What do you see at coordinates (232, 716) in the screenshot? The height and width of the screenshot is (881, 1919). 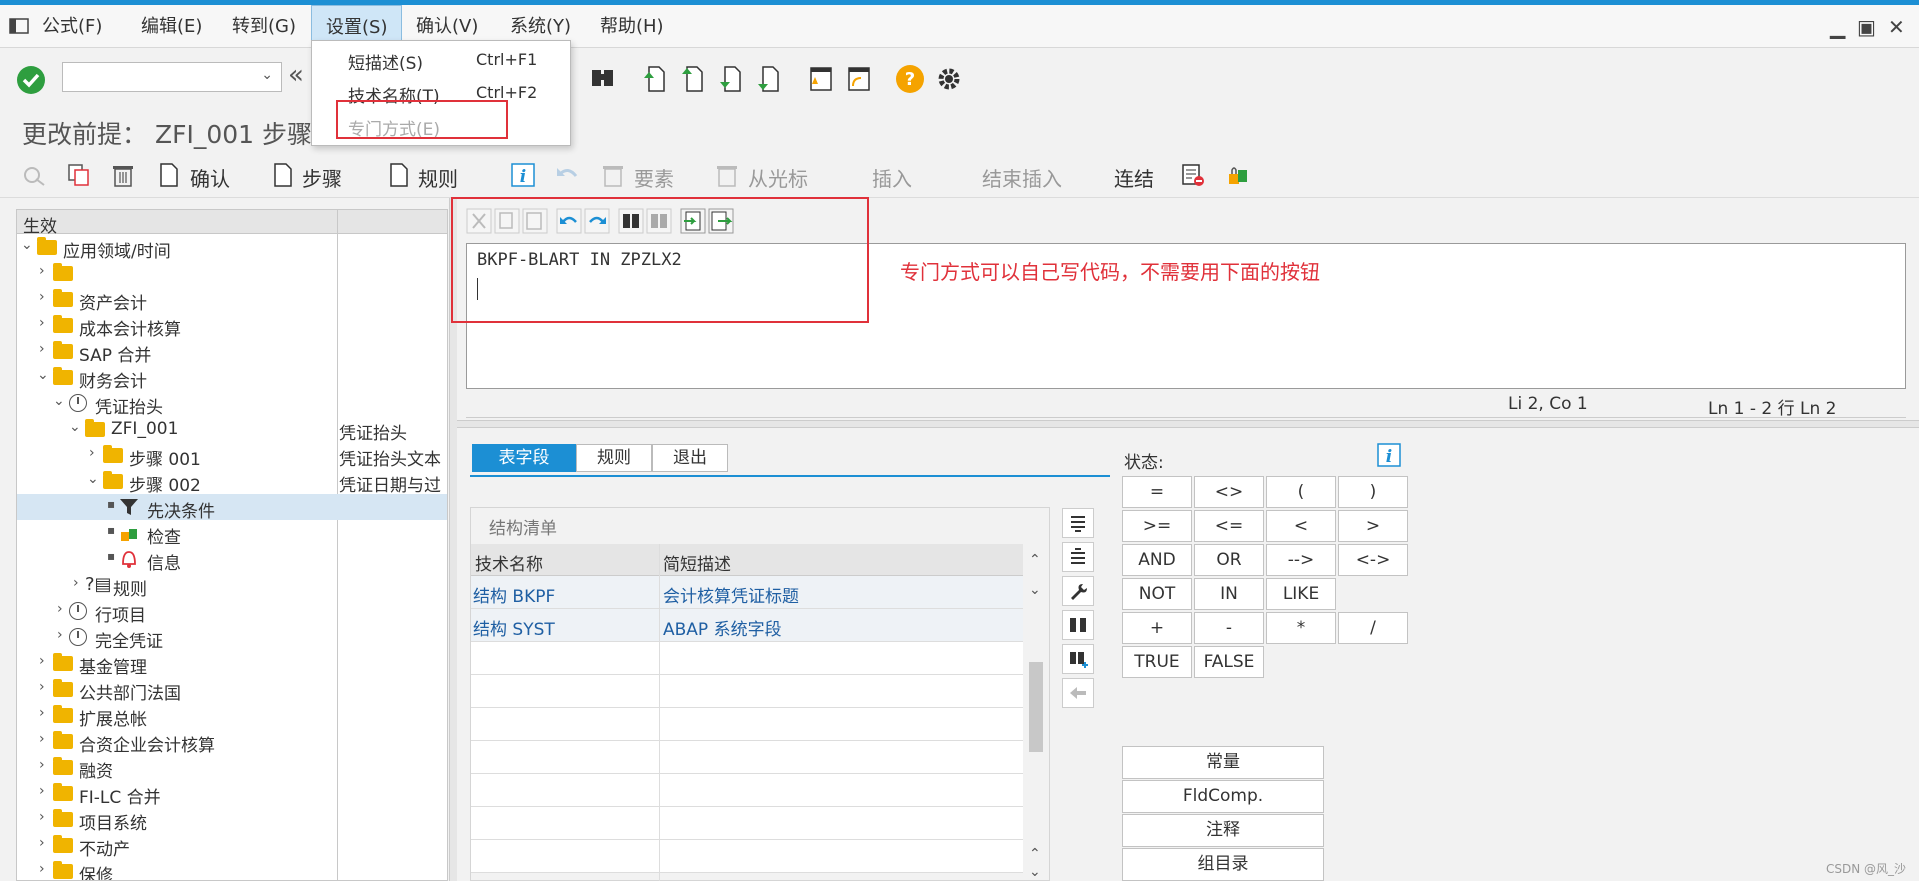 I see `tree-node: › 扩展总帐` at bounding box center [232, 716].